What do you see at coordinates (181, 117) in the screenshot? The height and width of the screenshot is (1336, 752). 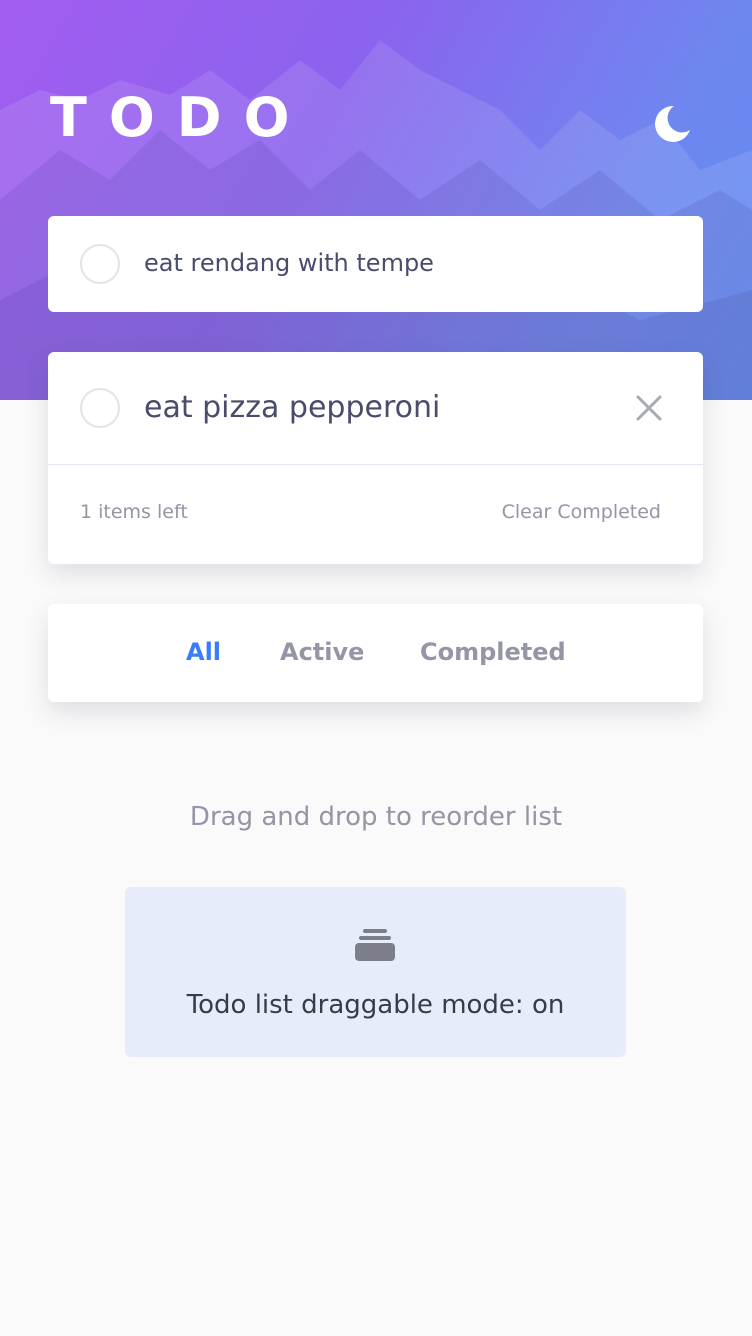 I see `app-title: TODO` at bounding box center [181, 117].